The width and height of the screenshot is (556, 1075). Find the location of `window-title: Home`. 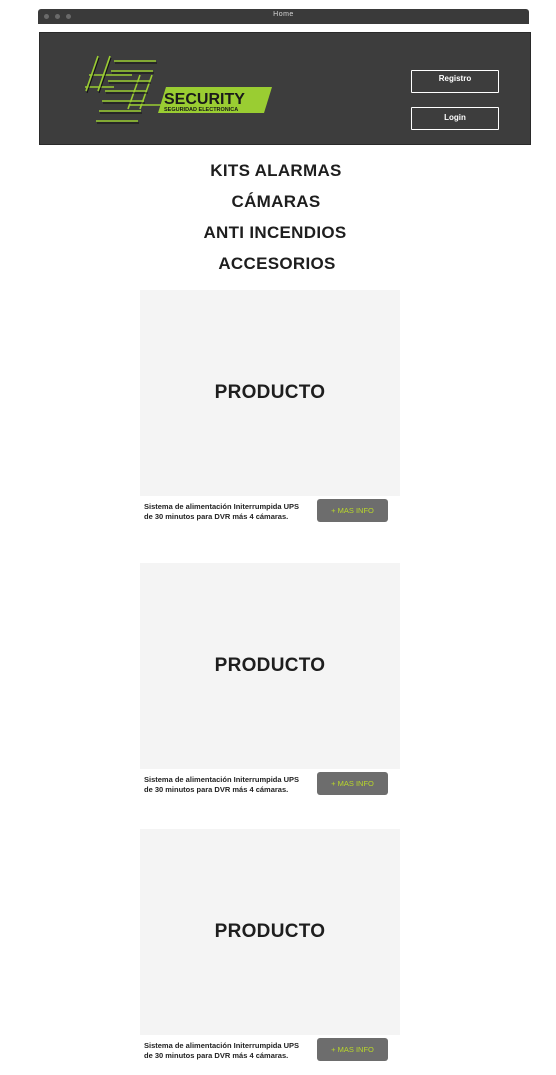

window-title: Home is located at coordinates (283, 14).